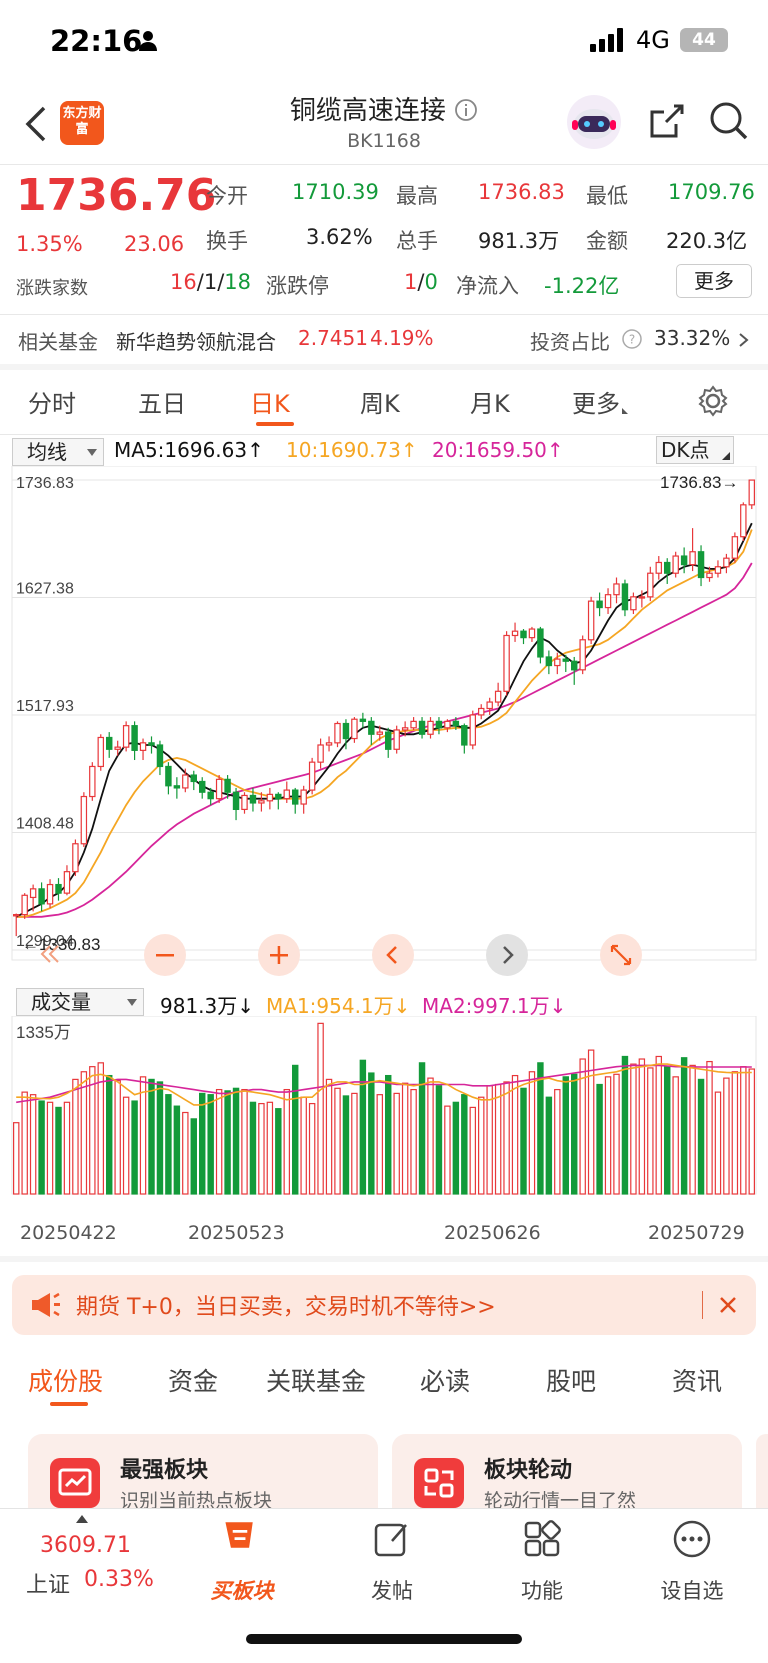 This screenshot has height=1663, width=768. What do you see at coordinates (242, 1590) in the screenshot?
I see `nav-buy-sector: 买板块` at bounding box center [242, 1590].